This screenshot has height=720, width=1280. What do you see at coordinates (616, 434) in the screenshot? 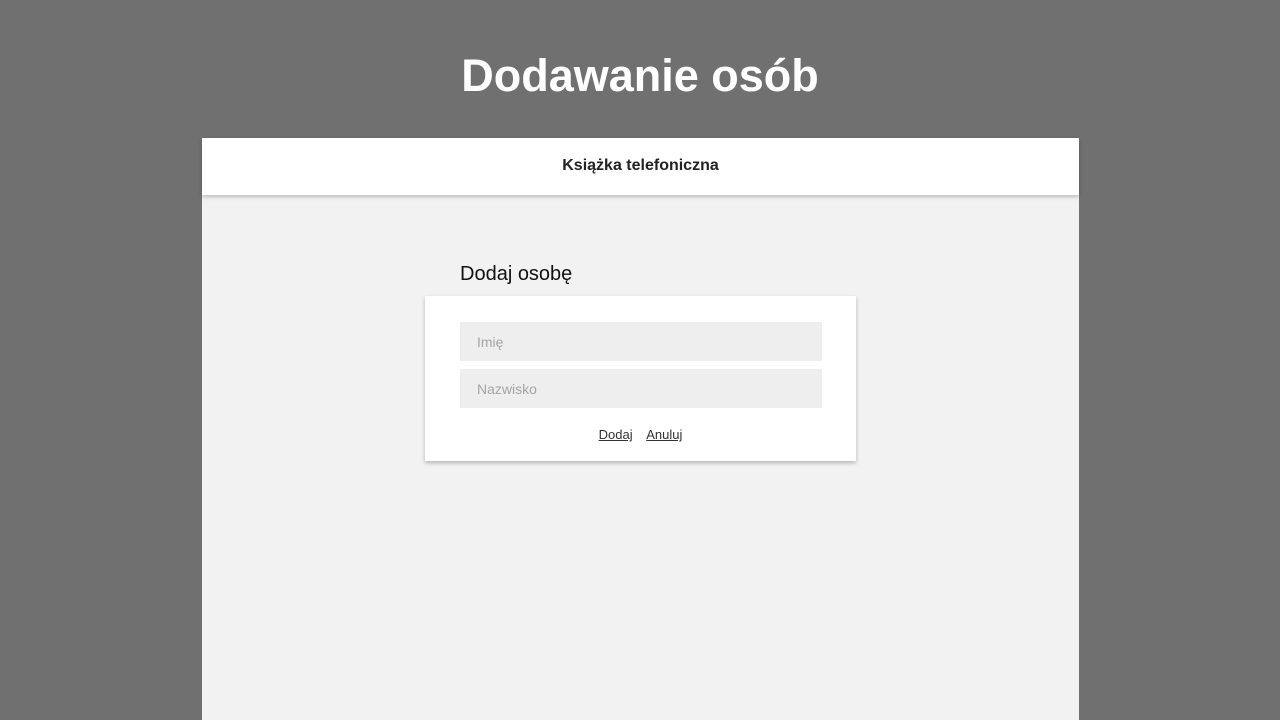
I see `add-link: Dodaj` at bounding box center [616, 434].